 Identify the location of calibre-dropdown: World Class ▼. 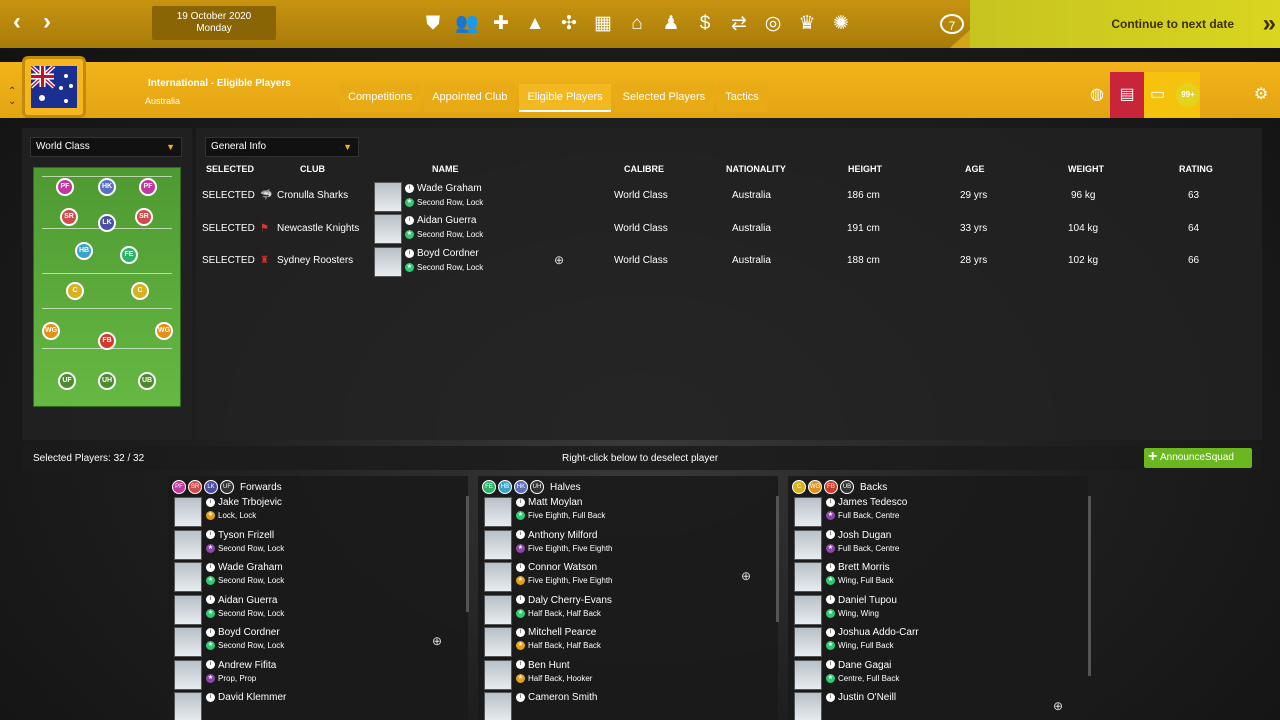
(106, 147).